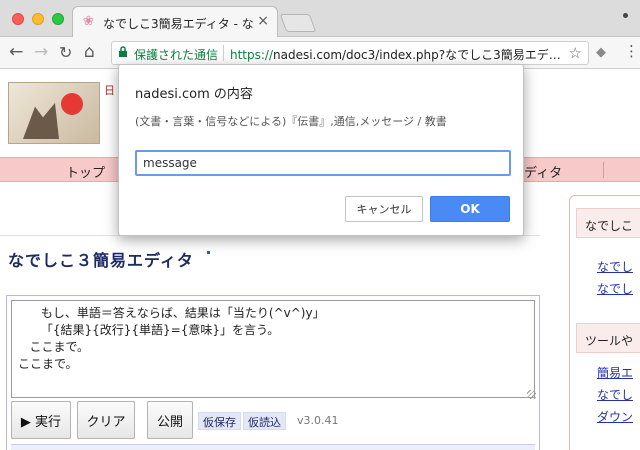 The height and width of the screenshot is (450, 640). Describe the element at coordinates (625, 15) in the screenshot. I see `profile-dot-icon` at that location.